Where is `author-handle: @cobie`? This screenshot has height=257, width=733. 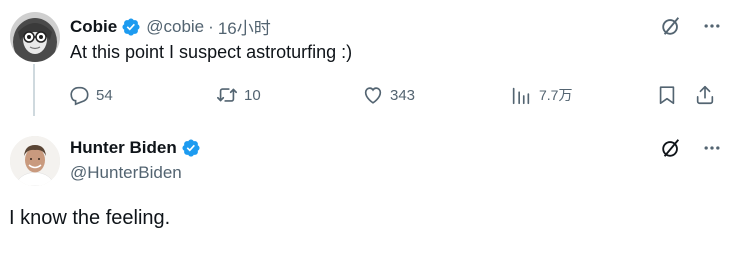 author-handle: @cobie is located at coordinates (175, 27).